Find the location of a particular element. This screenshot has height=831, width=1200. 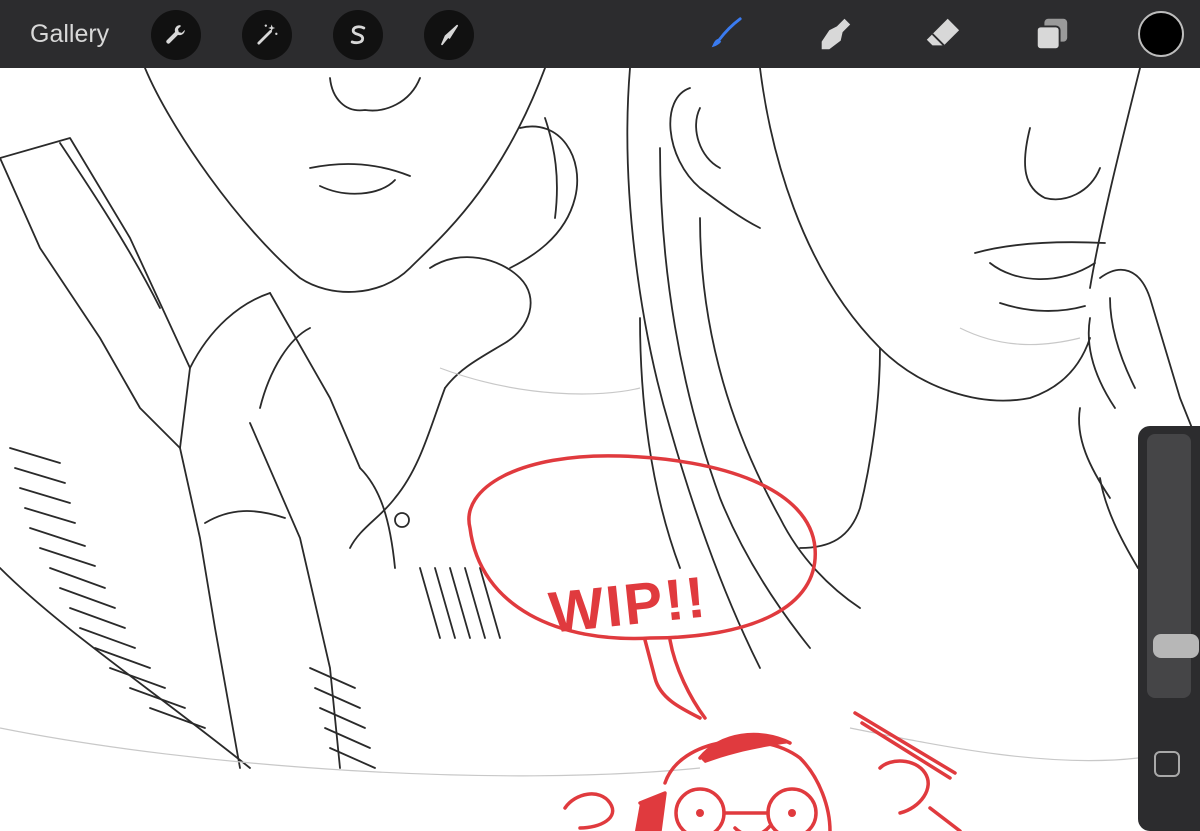

eraser-icon is located at coordinates (943, 32).